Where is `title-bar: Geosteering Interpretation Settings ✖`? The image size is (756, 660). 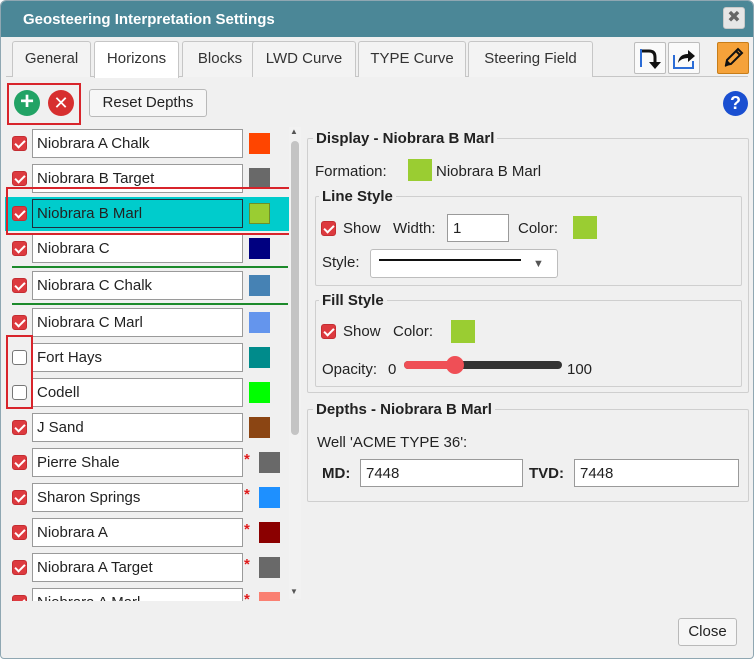
title-bar: Geosteering Interpretation Settings ✖ is located at coordinates (377, 19).